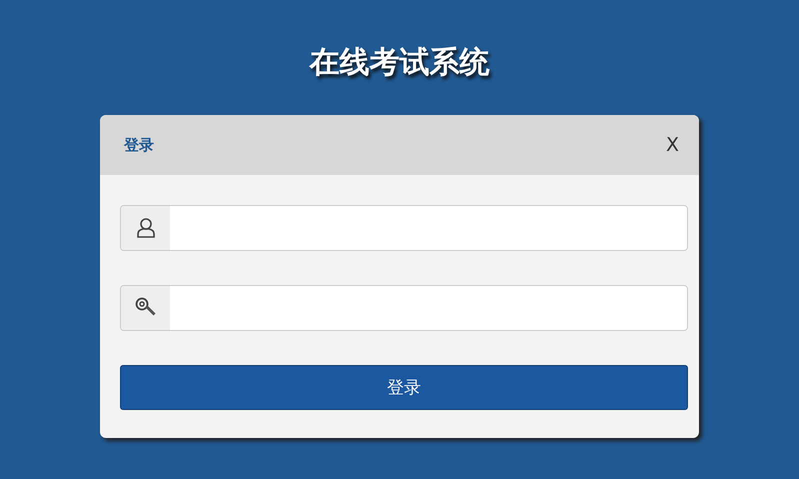 The height and width of the screenshot is (479, 799). What do you see at coordinates (400, 63) in the screenshot?
I see `page-title: 在线考试系统` at bounding box center [400, 63].